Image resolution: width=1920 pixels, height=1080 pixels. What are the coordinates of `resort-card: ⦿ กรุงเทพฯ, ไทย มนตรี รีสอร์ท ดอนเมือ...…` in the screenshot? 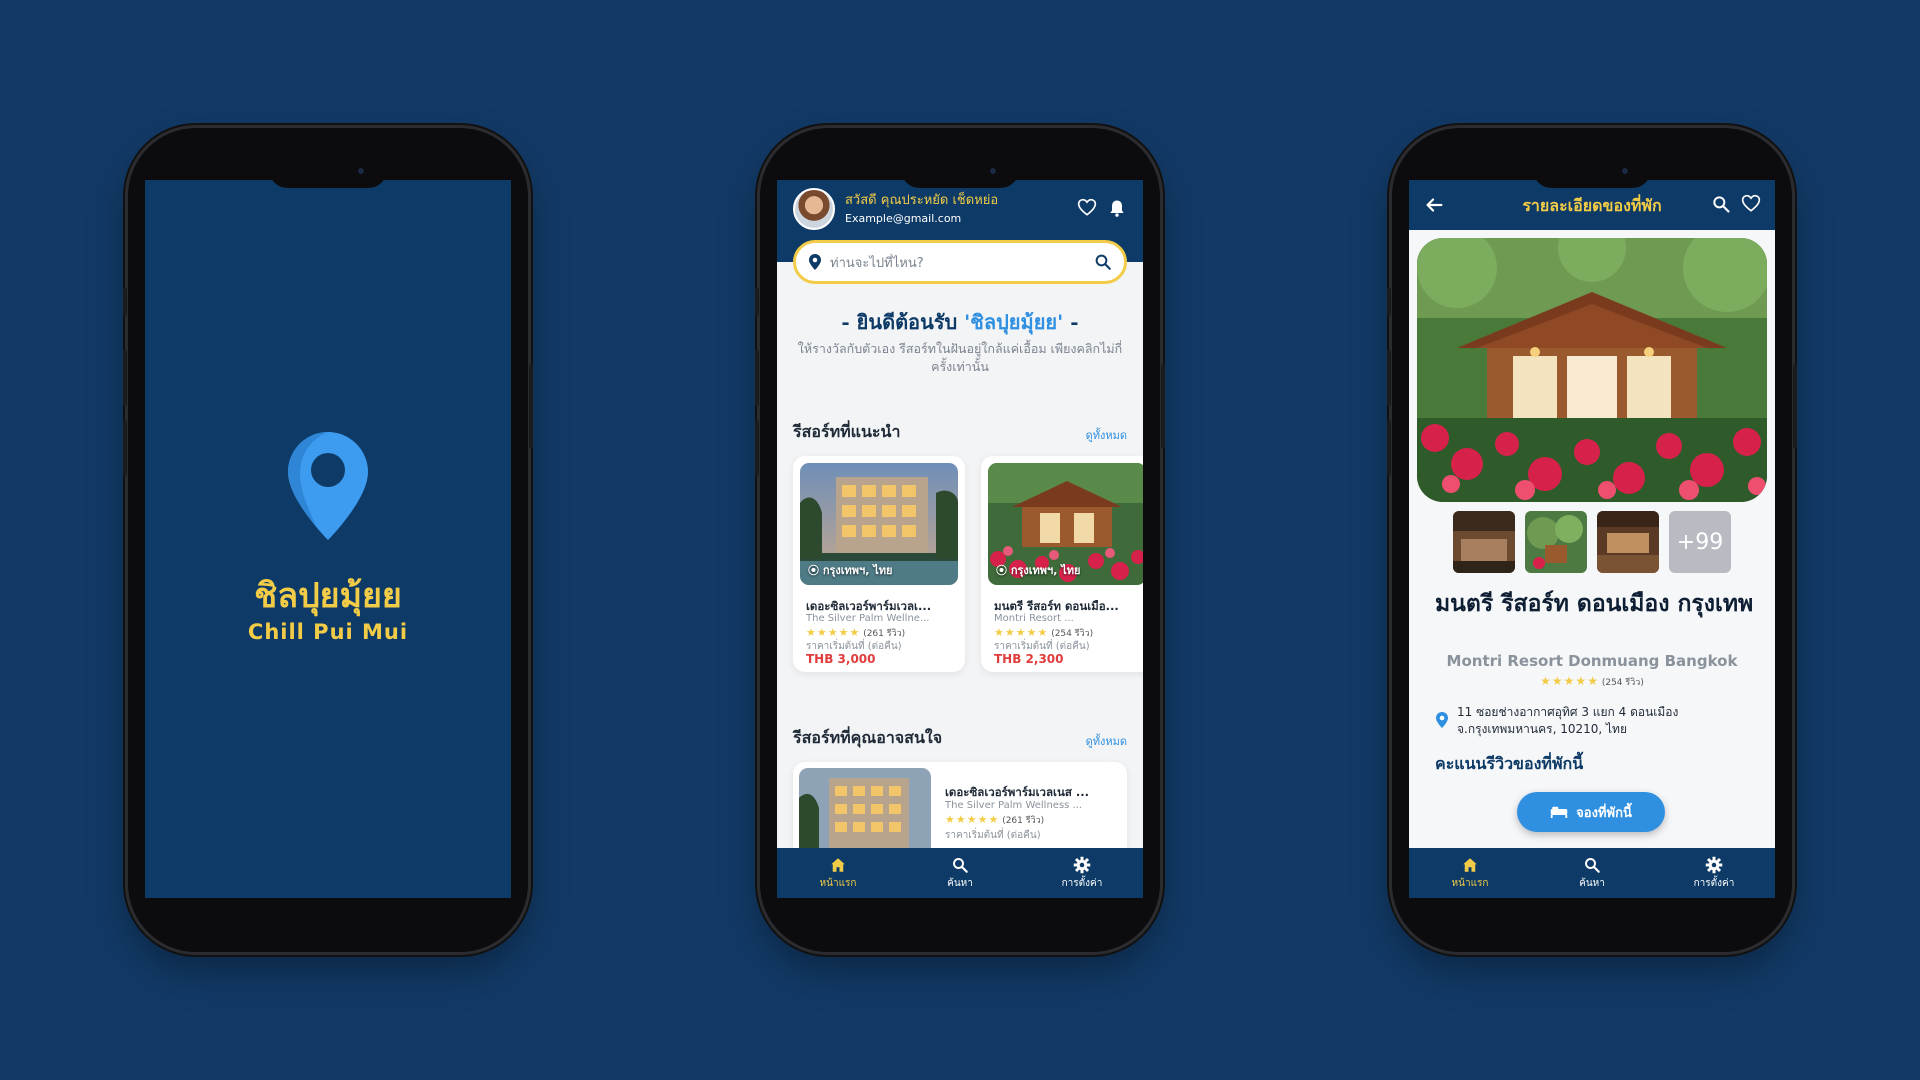 It's located at (1062, 564).